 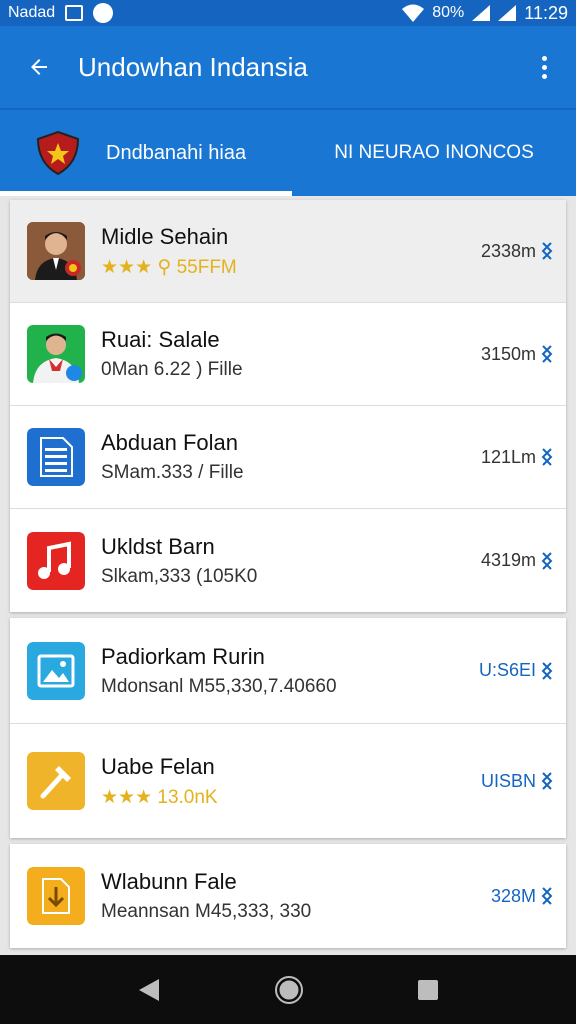 I want to click on tab-bar: Dndbanahi hiaa NI NEURAO INONCOS, so click(x=288, y=152).